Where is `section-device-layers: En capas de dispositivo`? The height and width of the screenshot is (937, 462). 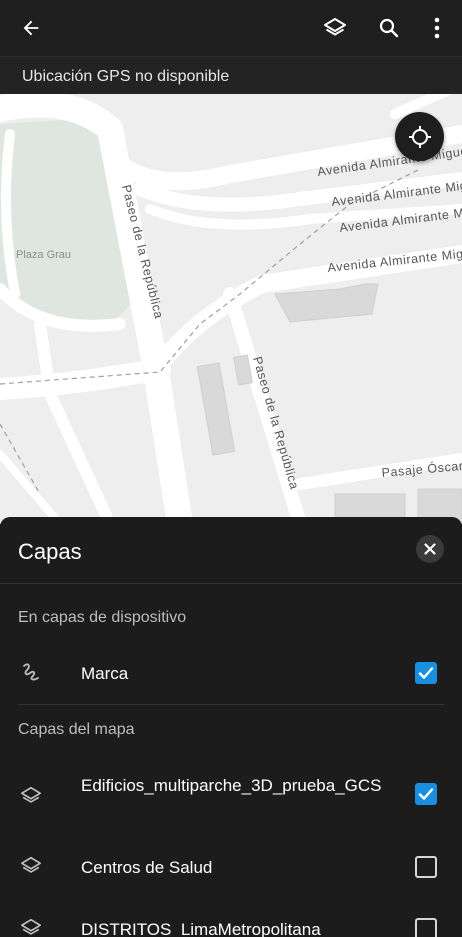
section-device-layers: En capas de dispositivo is located at coordinates (102, 617).